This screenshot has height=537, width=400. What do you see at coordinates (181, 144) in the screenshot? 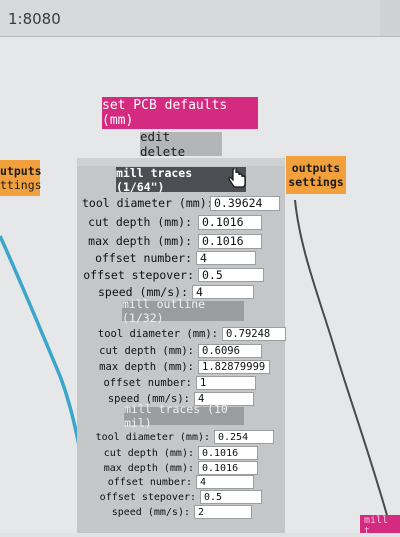
I see `edit-delete-button: edit delete` at bounding box center [181, 144].